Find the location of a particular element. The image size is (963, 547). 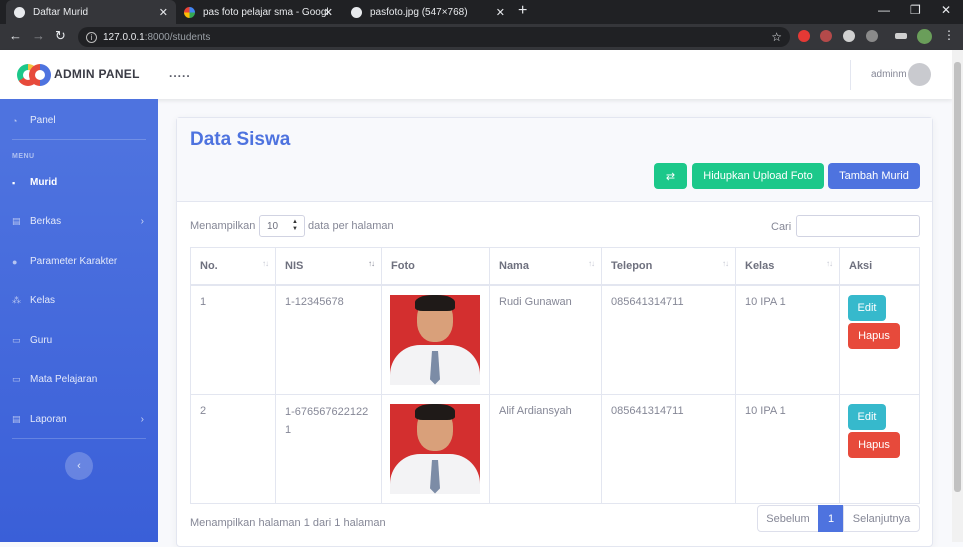

tachometer-icon: ◔ is located at coordinates (15, 120).